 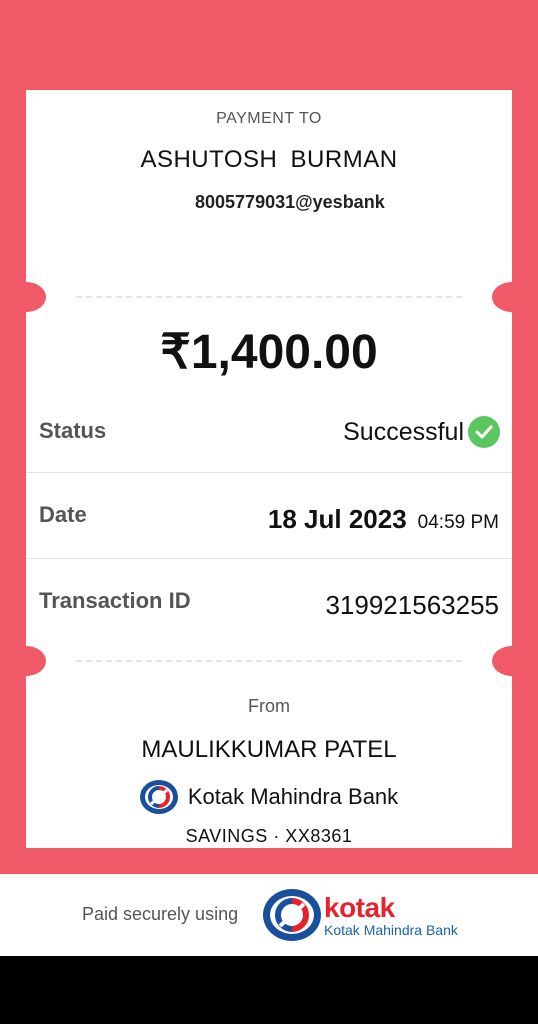 What do you see at coordinates (293, 796) in the screenshot?
I see `bank-name: Kotak Mahindra Bank` at bounding box center [293, 796].